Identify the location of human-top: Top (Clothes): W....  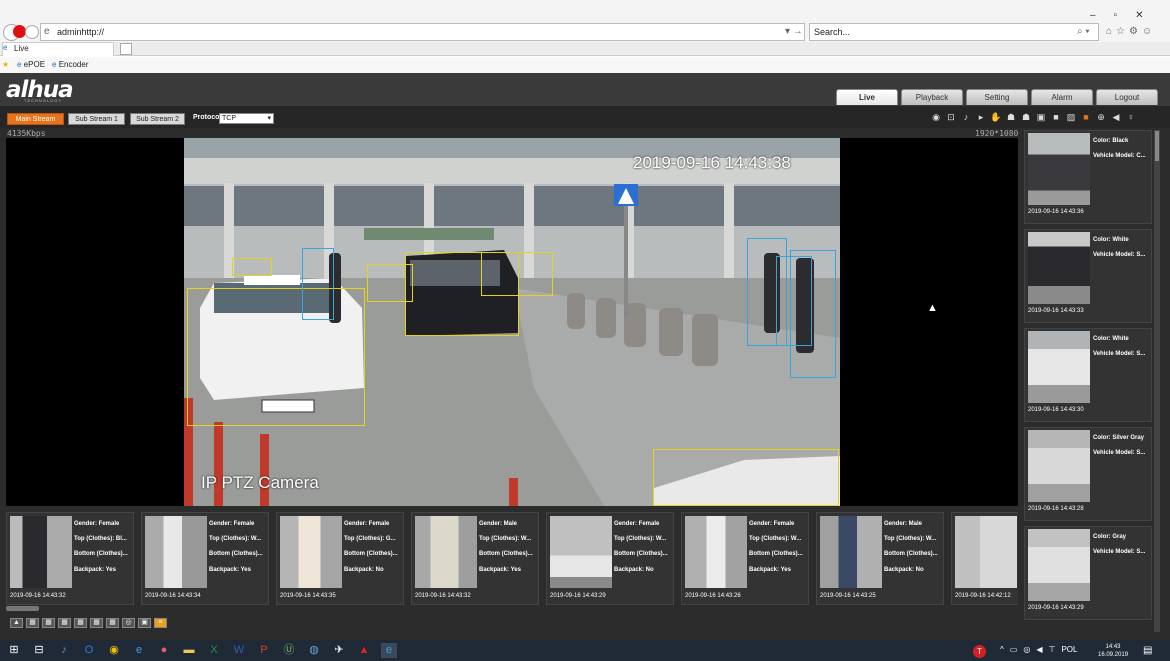
(235, 539).